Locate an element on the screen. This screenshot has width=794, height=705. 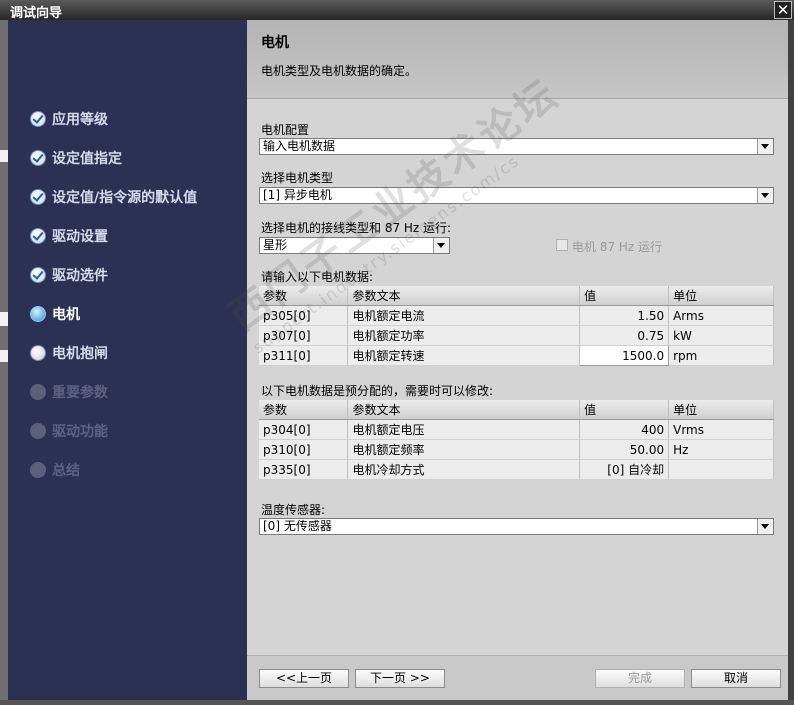
sidebar-item-label: 总结 is located at coordinates (66, 471).